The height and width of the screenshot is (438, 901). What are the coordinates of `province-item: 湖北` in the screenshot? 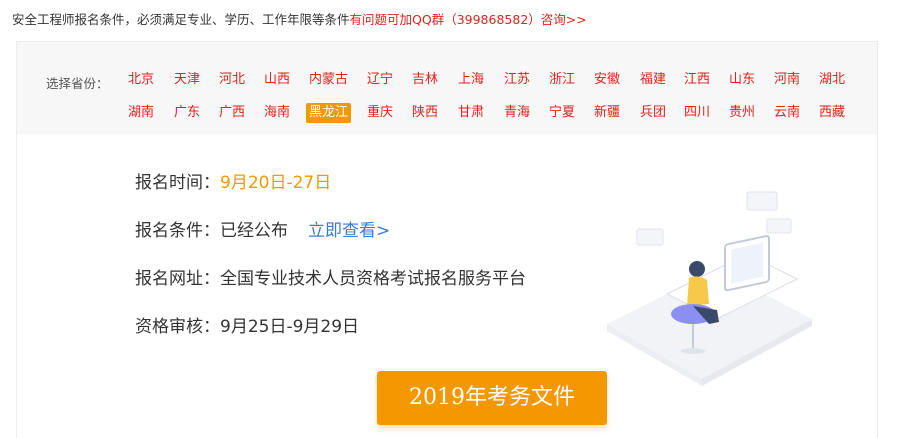 It's located at (832, 80).